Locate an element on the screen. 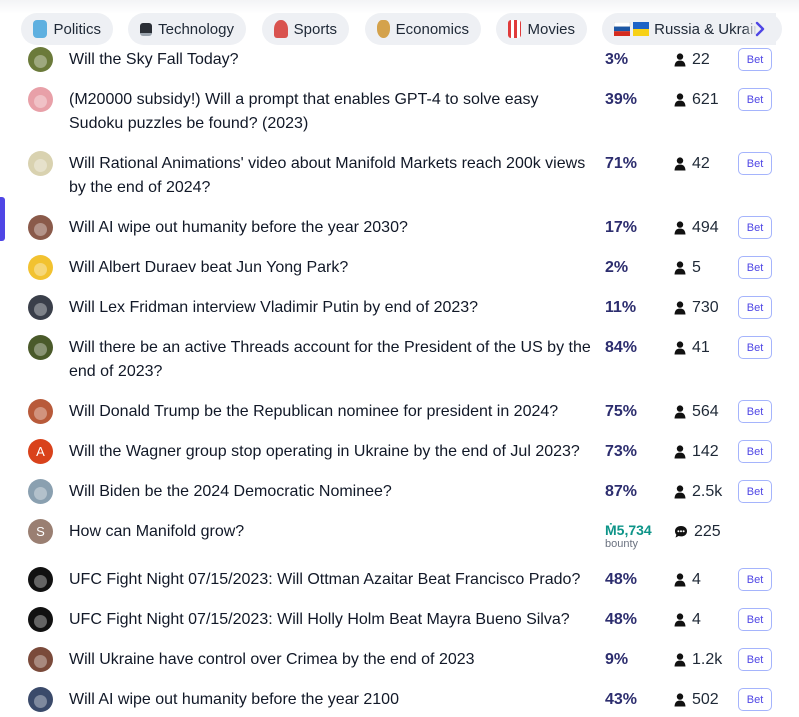 This screenshot has height=717, width=799. trader-count: 502 is located at coordinates (696, 700).